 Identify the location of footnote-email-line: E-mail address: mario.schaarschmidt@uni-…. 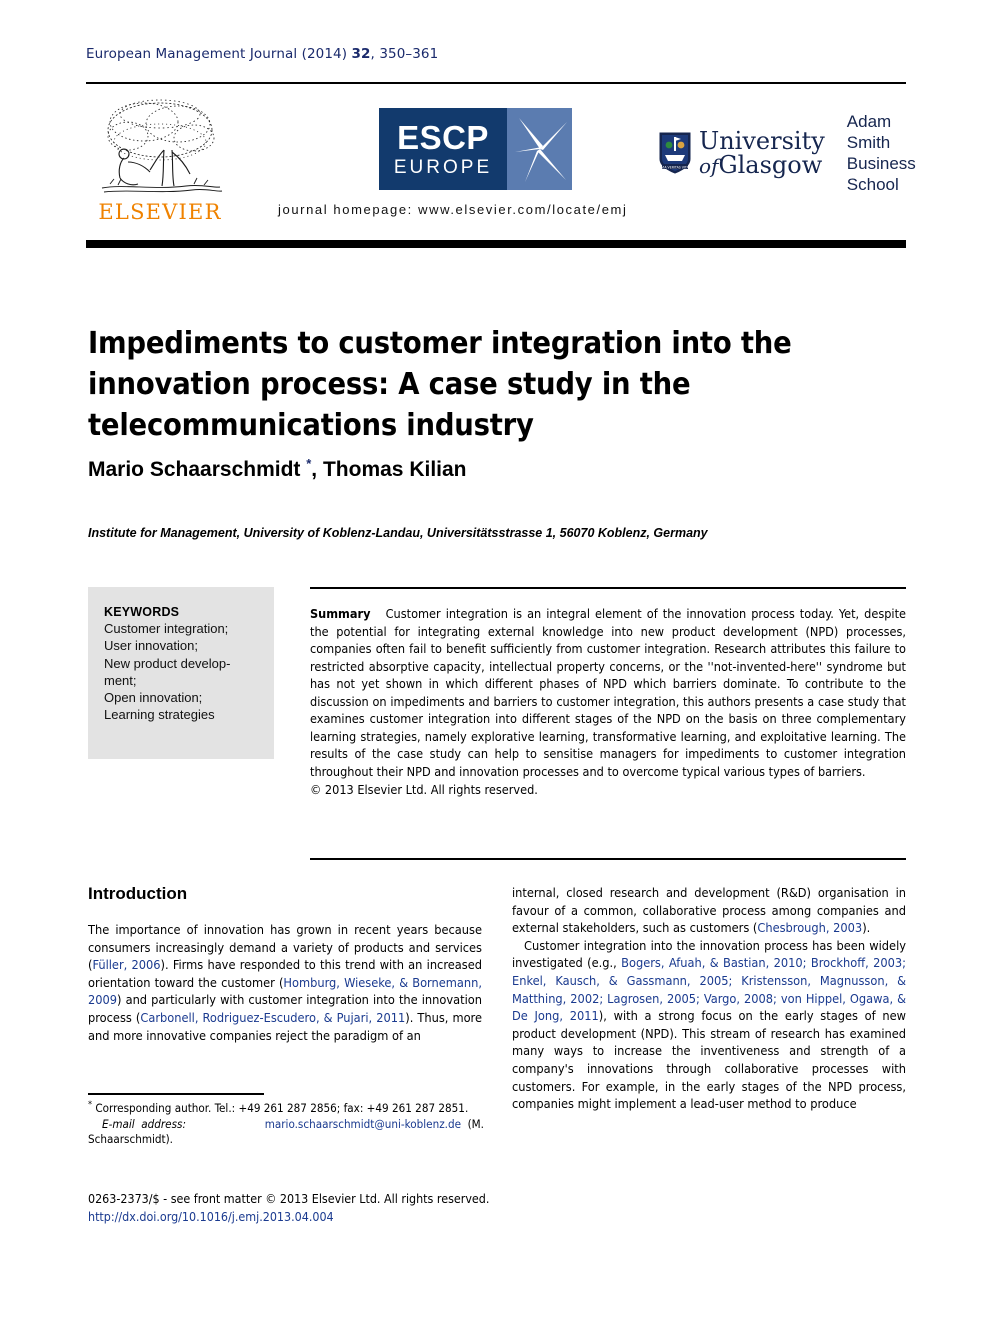
(286, 1132).